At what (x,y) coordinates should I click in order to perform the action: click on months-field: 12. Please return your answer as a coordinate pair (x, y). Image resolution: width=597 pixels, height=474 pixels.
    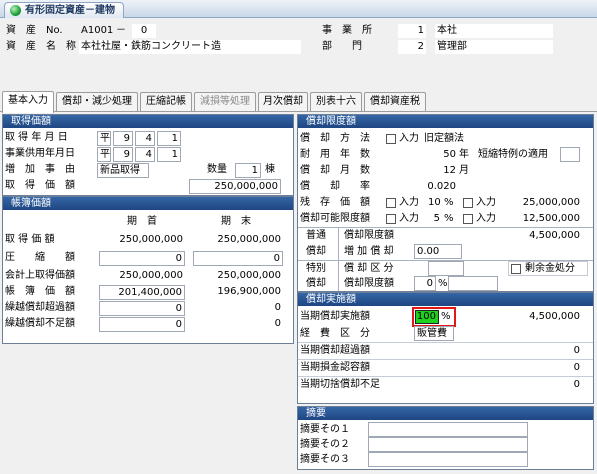
    Looking at the image, I should click on (441, 171).